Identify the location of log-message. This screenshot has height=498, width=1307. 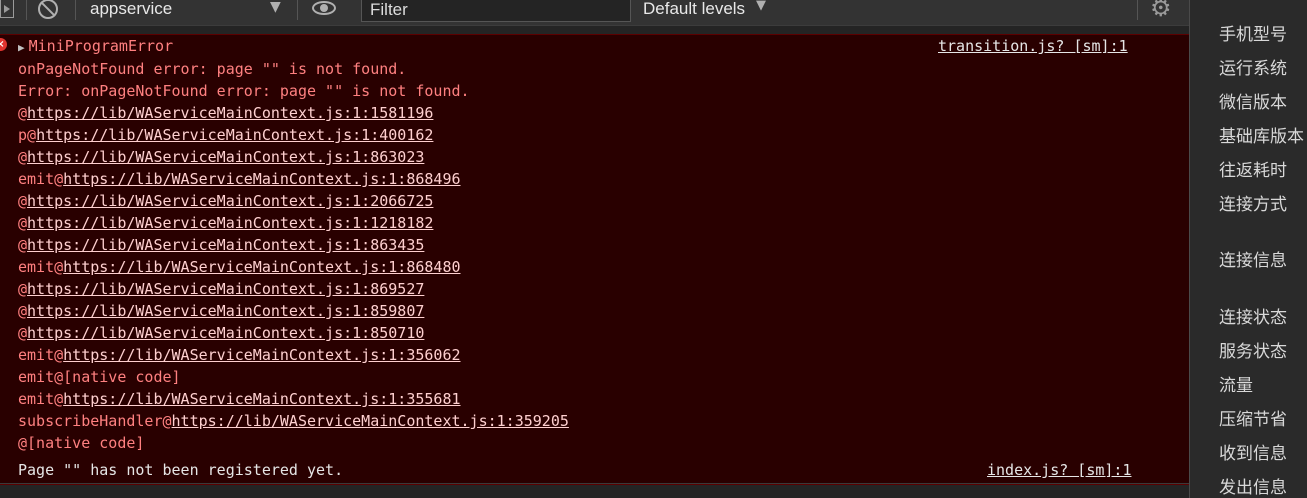
(594, 491).